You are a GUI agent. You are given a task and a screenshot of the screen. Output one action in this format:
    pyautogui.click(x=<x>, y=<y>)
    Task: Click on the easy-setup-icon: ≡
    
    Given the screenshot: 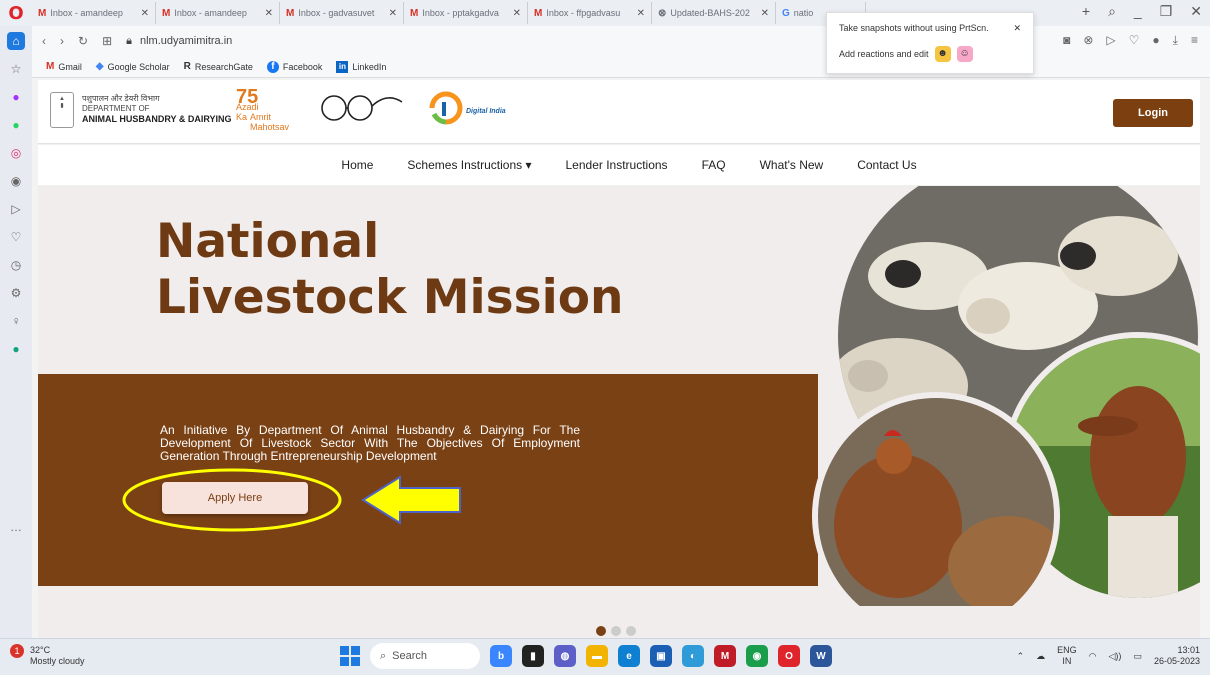 What is the action you would take?
    pyautogui.click(x=1194, y=40)
    